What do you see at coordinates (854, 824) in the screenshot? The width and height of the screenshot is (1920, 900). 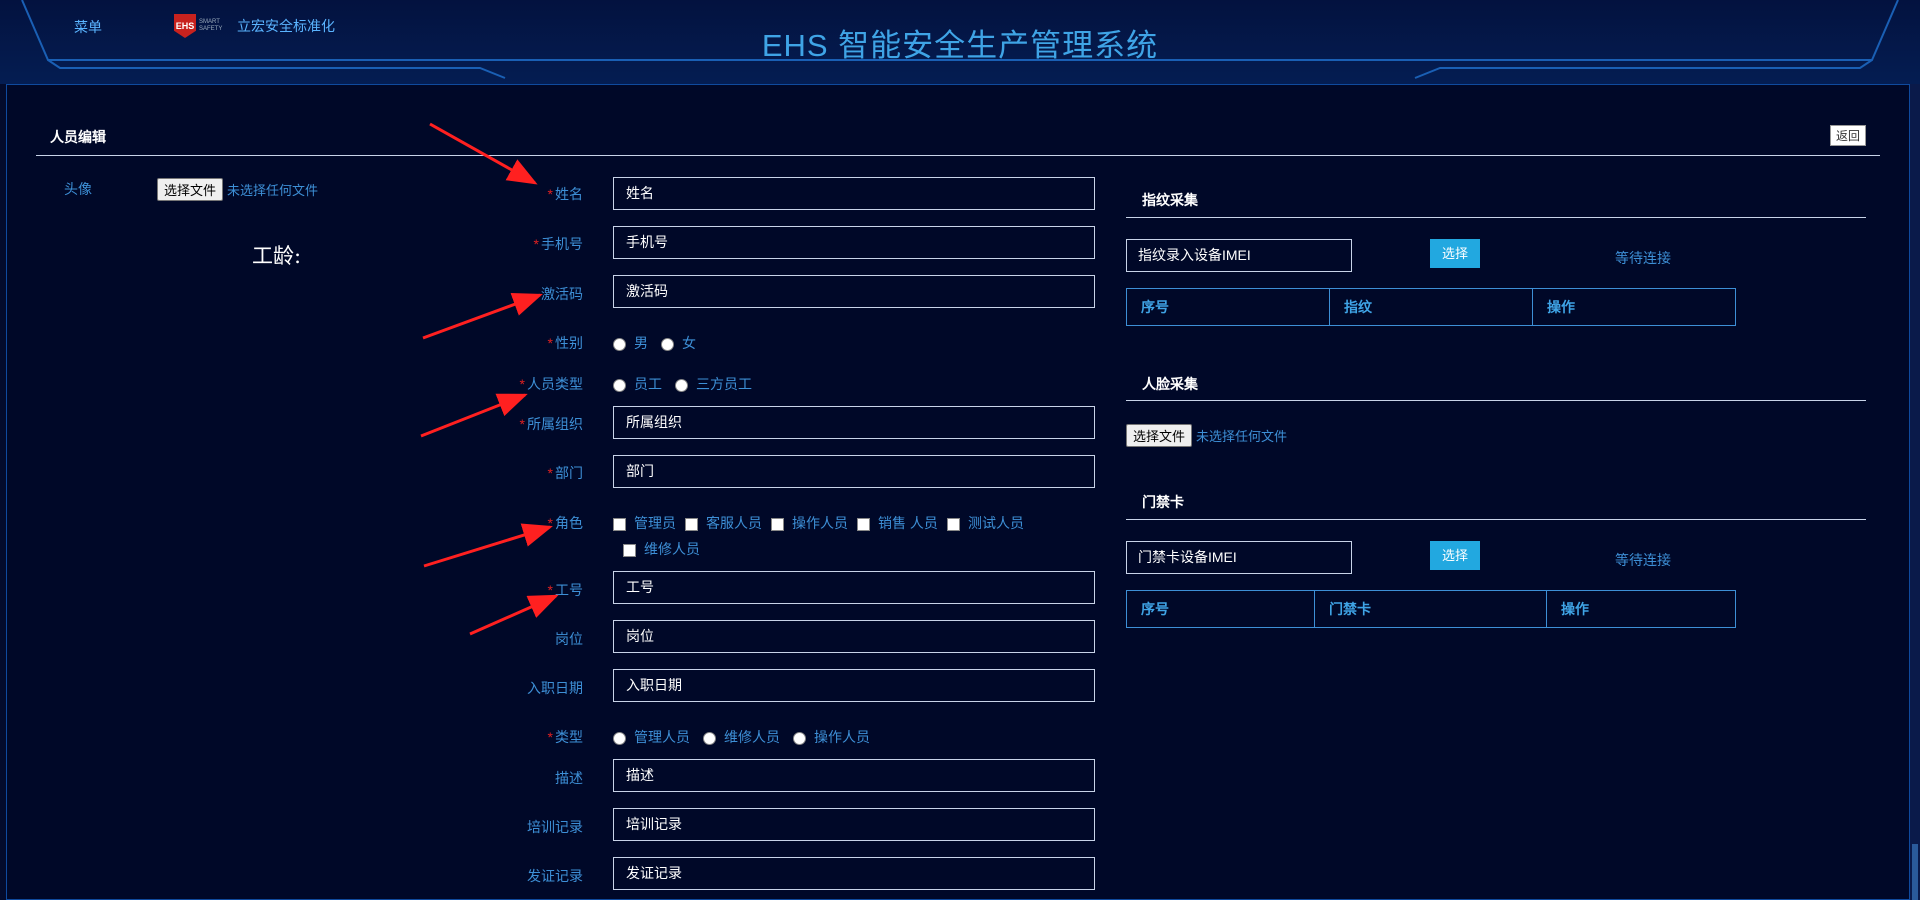 I see `training-input: 培训记录` at bounding box center [854, 824].